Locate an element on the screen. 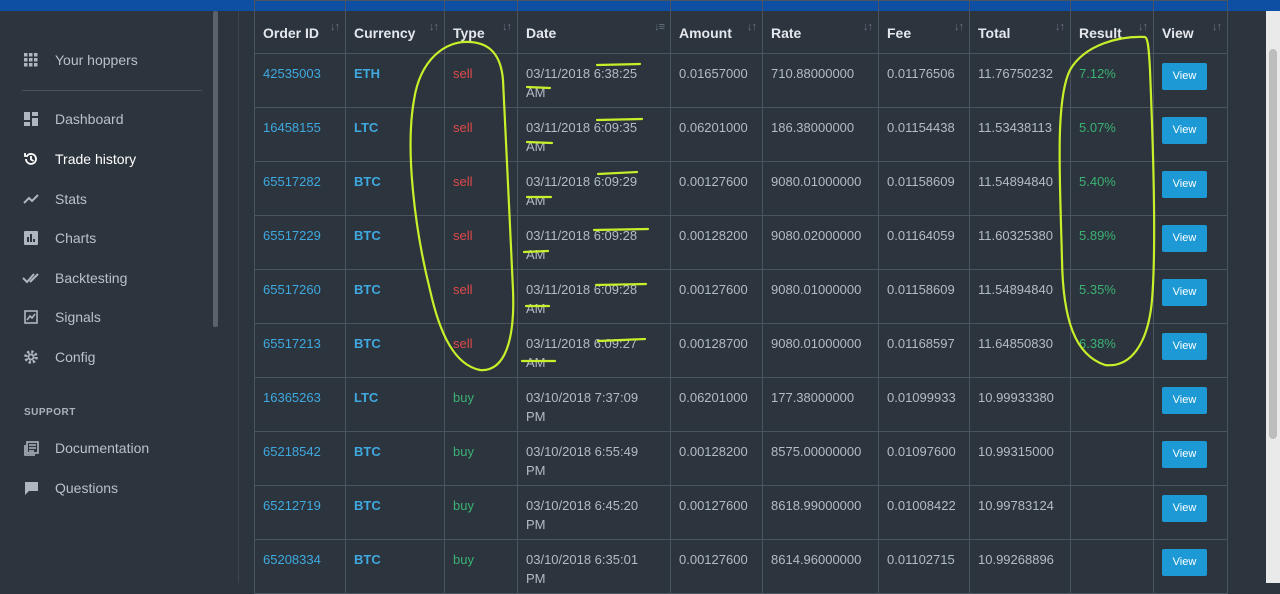 Image resolution: width=1280 pixels, height=594 pixels. result-cell: 5.40% is located at coordinates (1112, 188).